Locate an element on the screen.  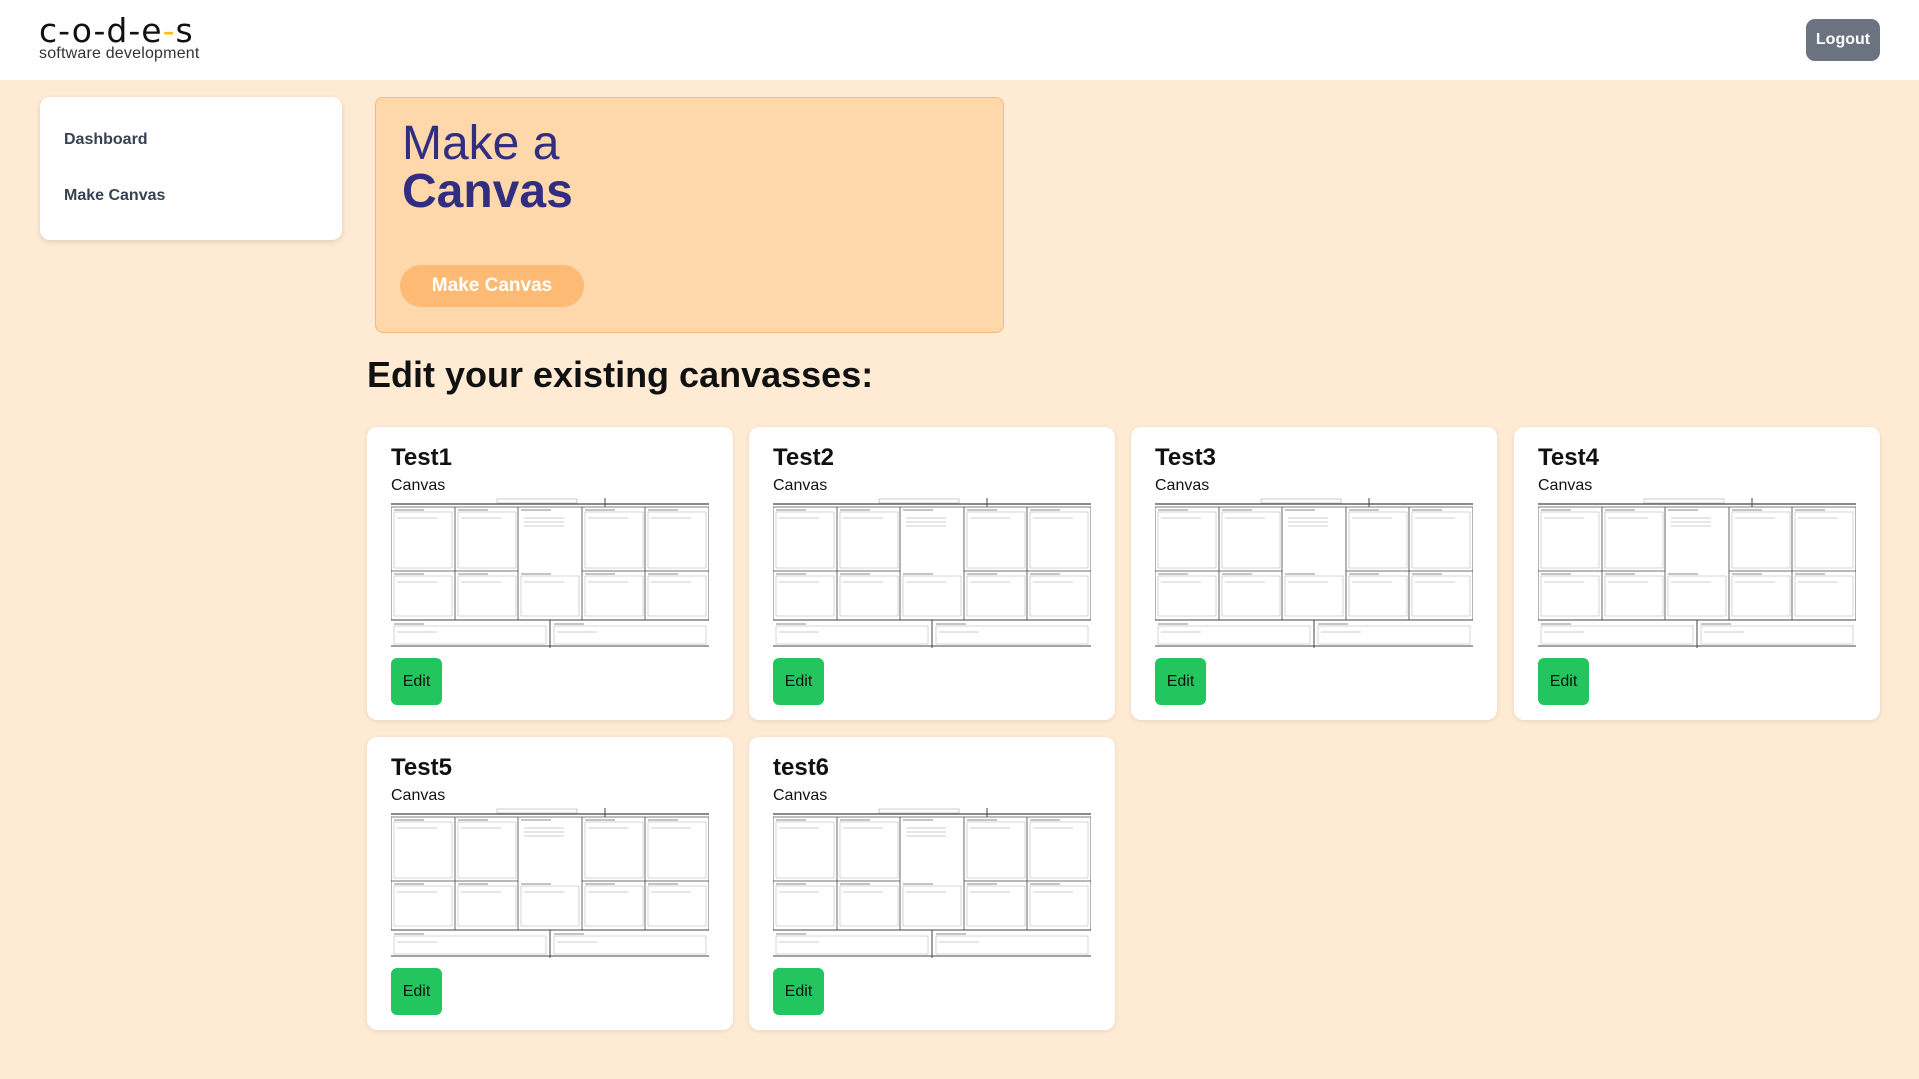
logout-button: Logout is located at coordinates (1843, 40).